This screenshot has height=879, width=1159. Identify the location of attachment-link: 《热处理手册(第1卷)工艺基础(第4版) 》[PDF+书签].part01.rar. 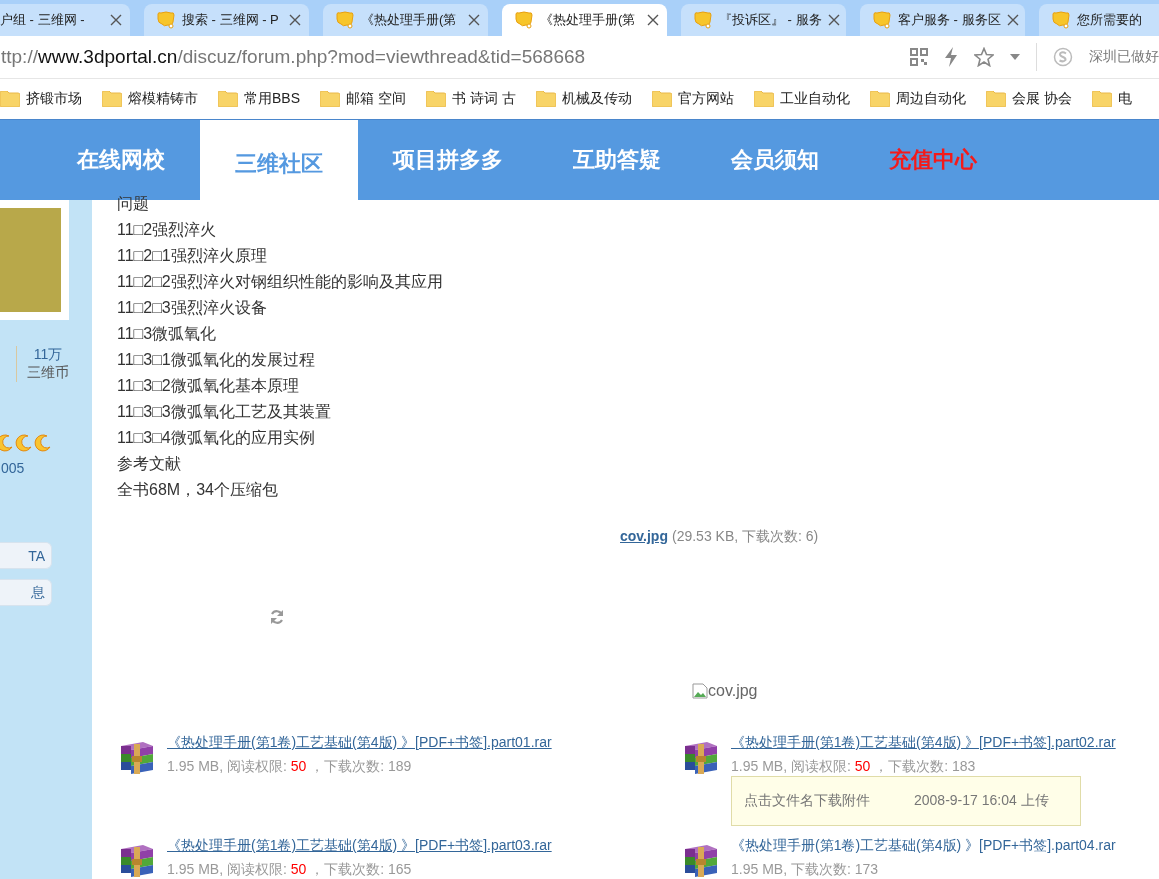
(359, 743).